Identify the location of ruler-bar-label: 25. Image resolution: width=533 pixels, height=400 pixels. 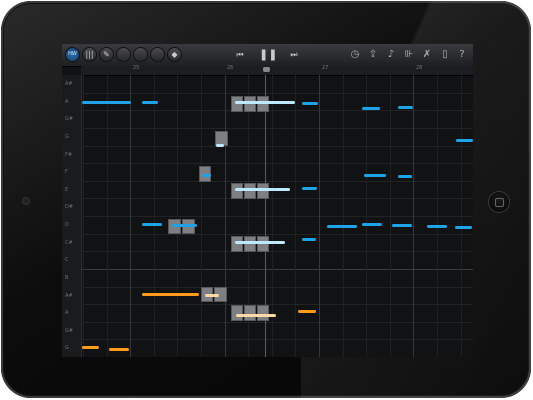
(136, 68).